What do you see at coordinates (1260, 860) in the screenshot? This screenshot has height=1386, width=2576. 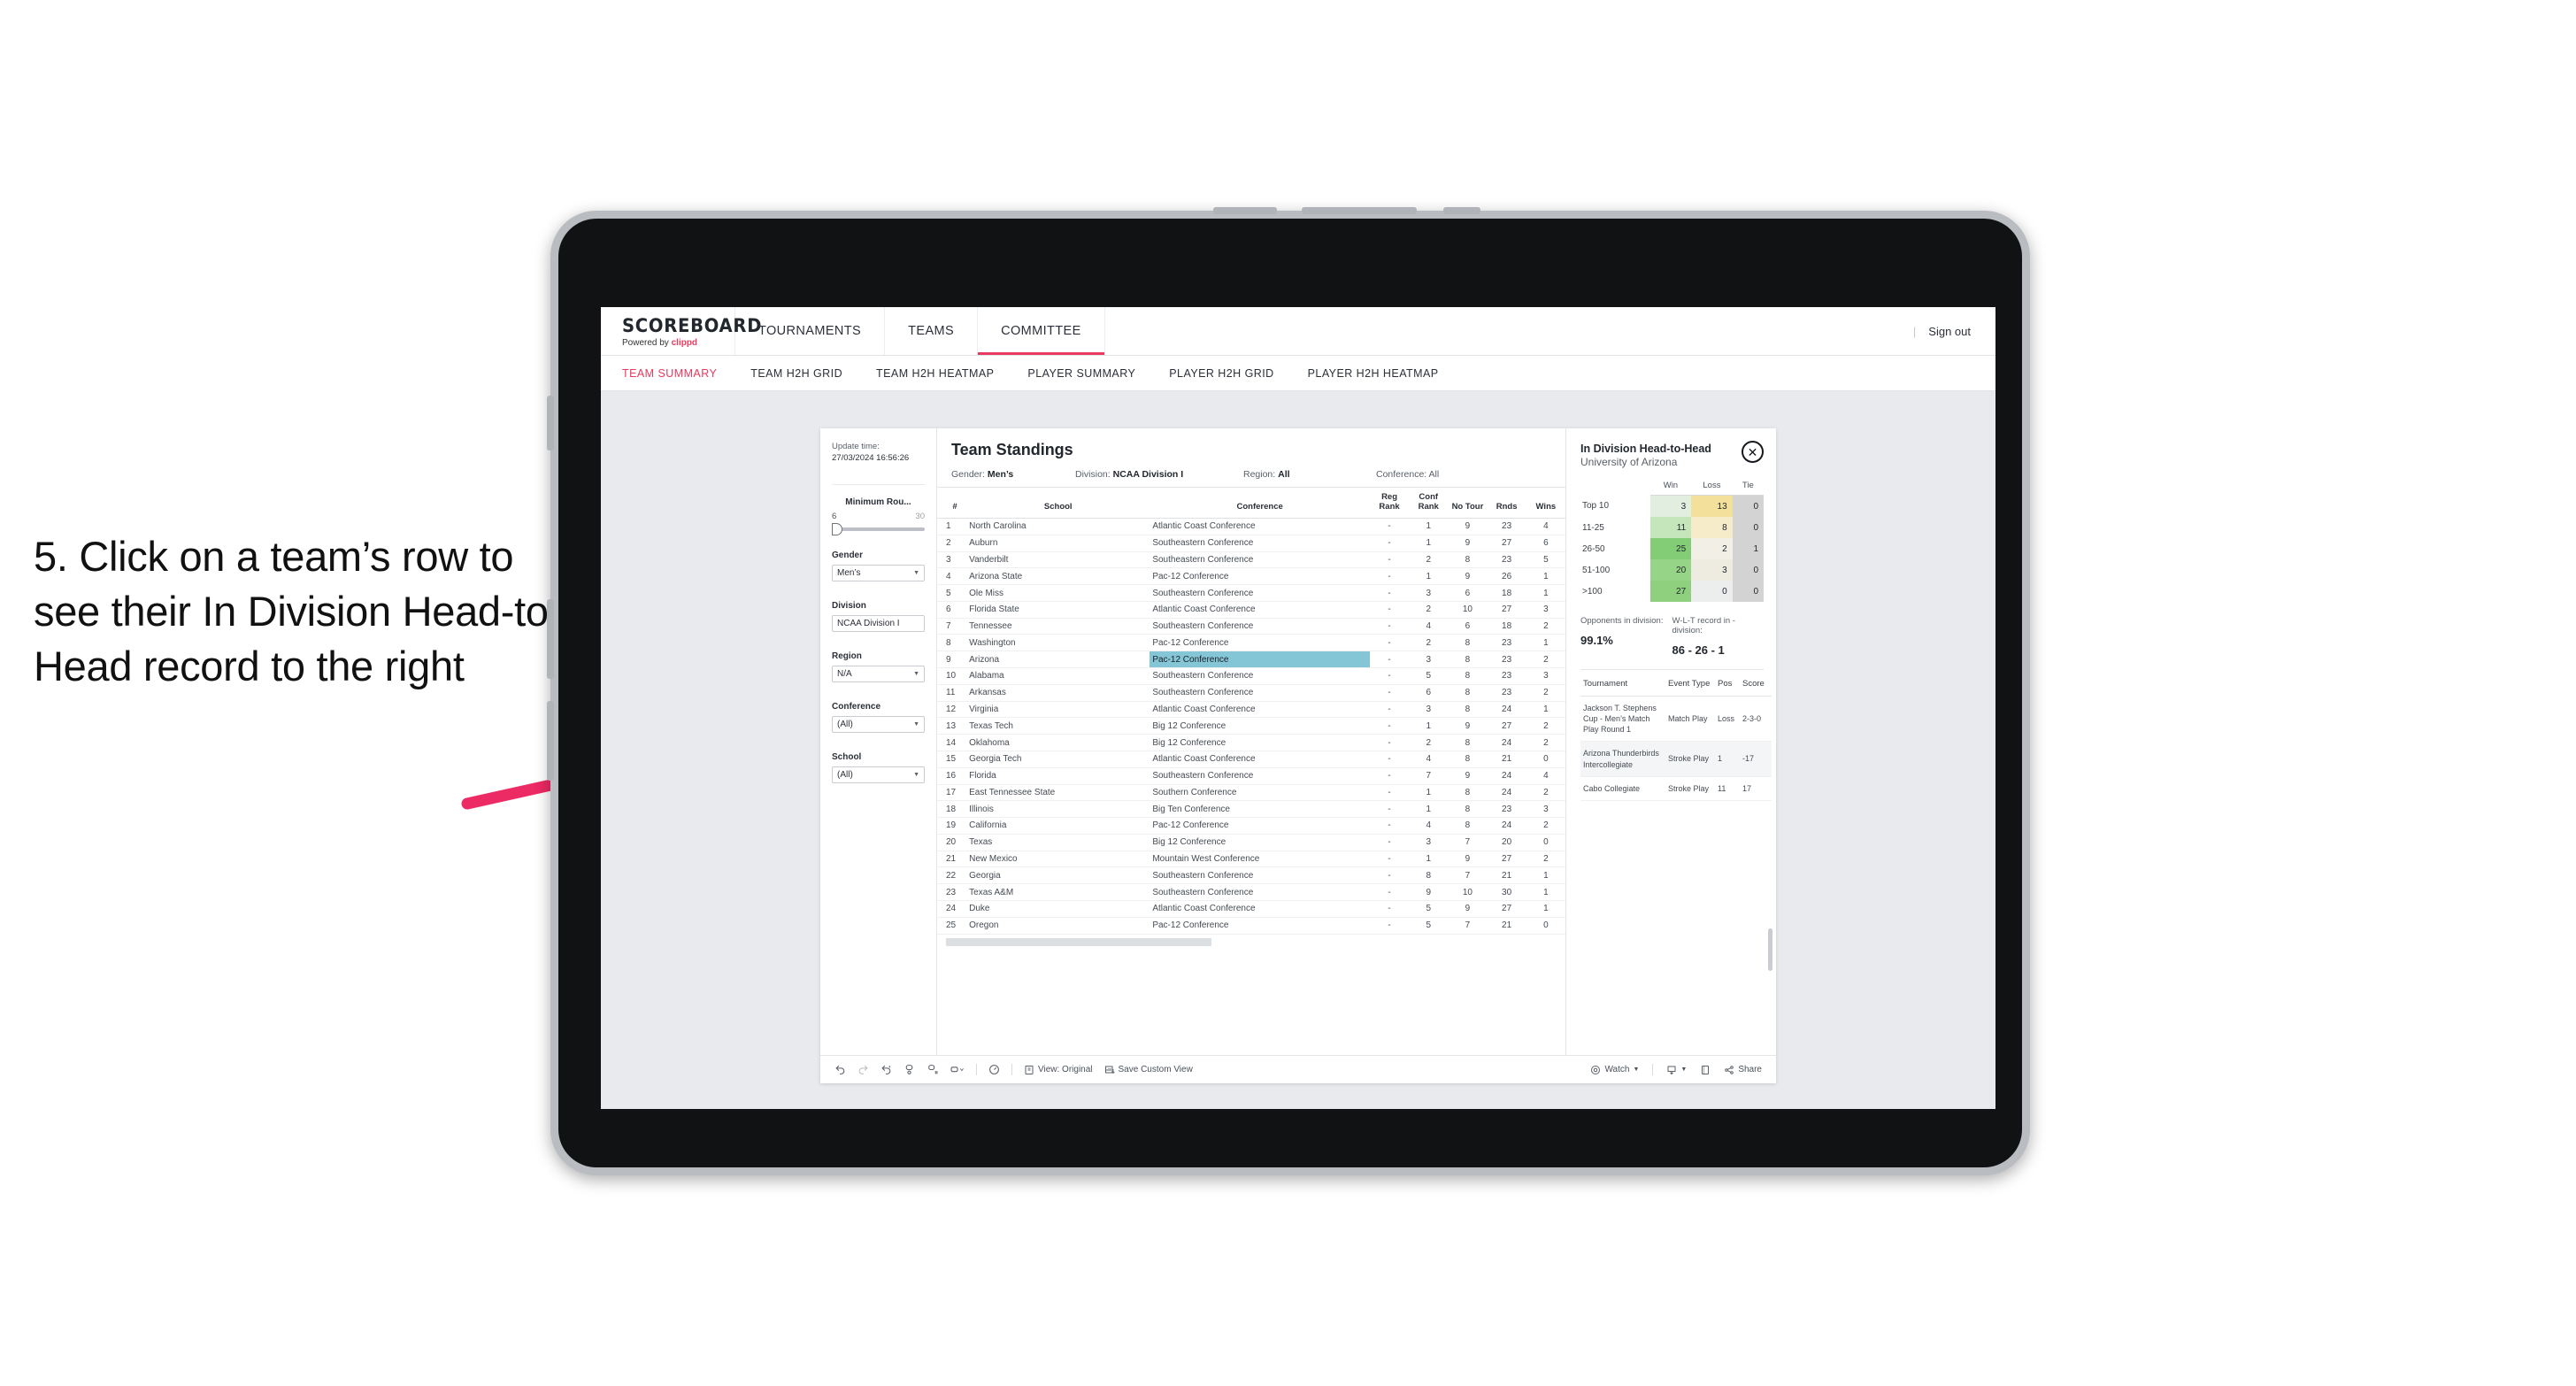 I see `cell-conference: Mountain West Conference` at bounding box center [1260, 860].